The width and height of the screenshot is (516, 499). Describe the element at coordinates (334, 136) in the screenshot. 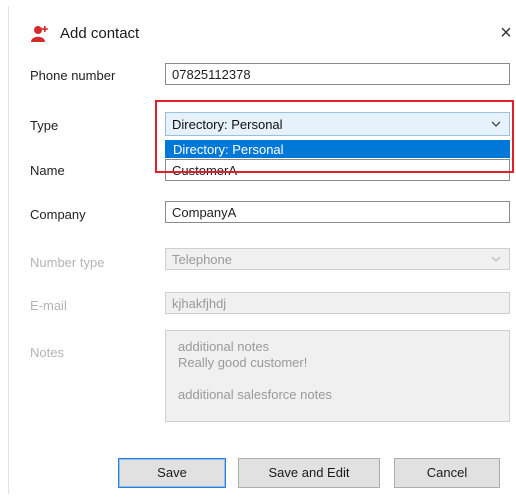

I see `highlight-annotation` at that location.